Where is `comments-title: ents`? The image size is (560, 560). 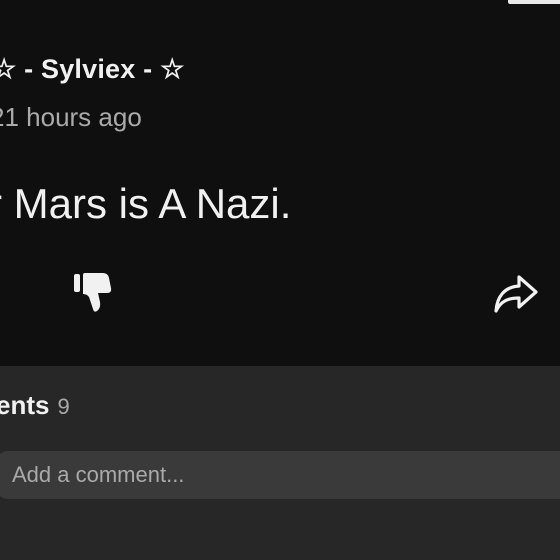
comments-title: ents is located at coordinates (25, 405).